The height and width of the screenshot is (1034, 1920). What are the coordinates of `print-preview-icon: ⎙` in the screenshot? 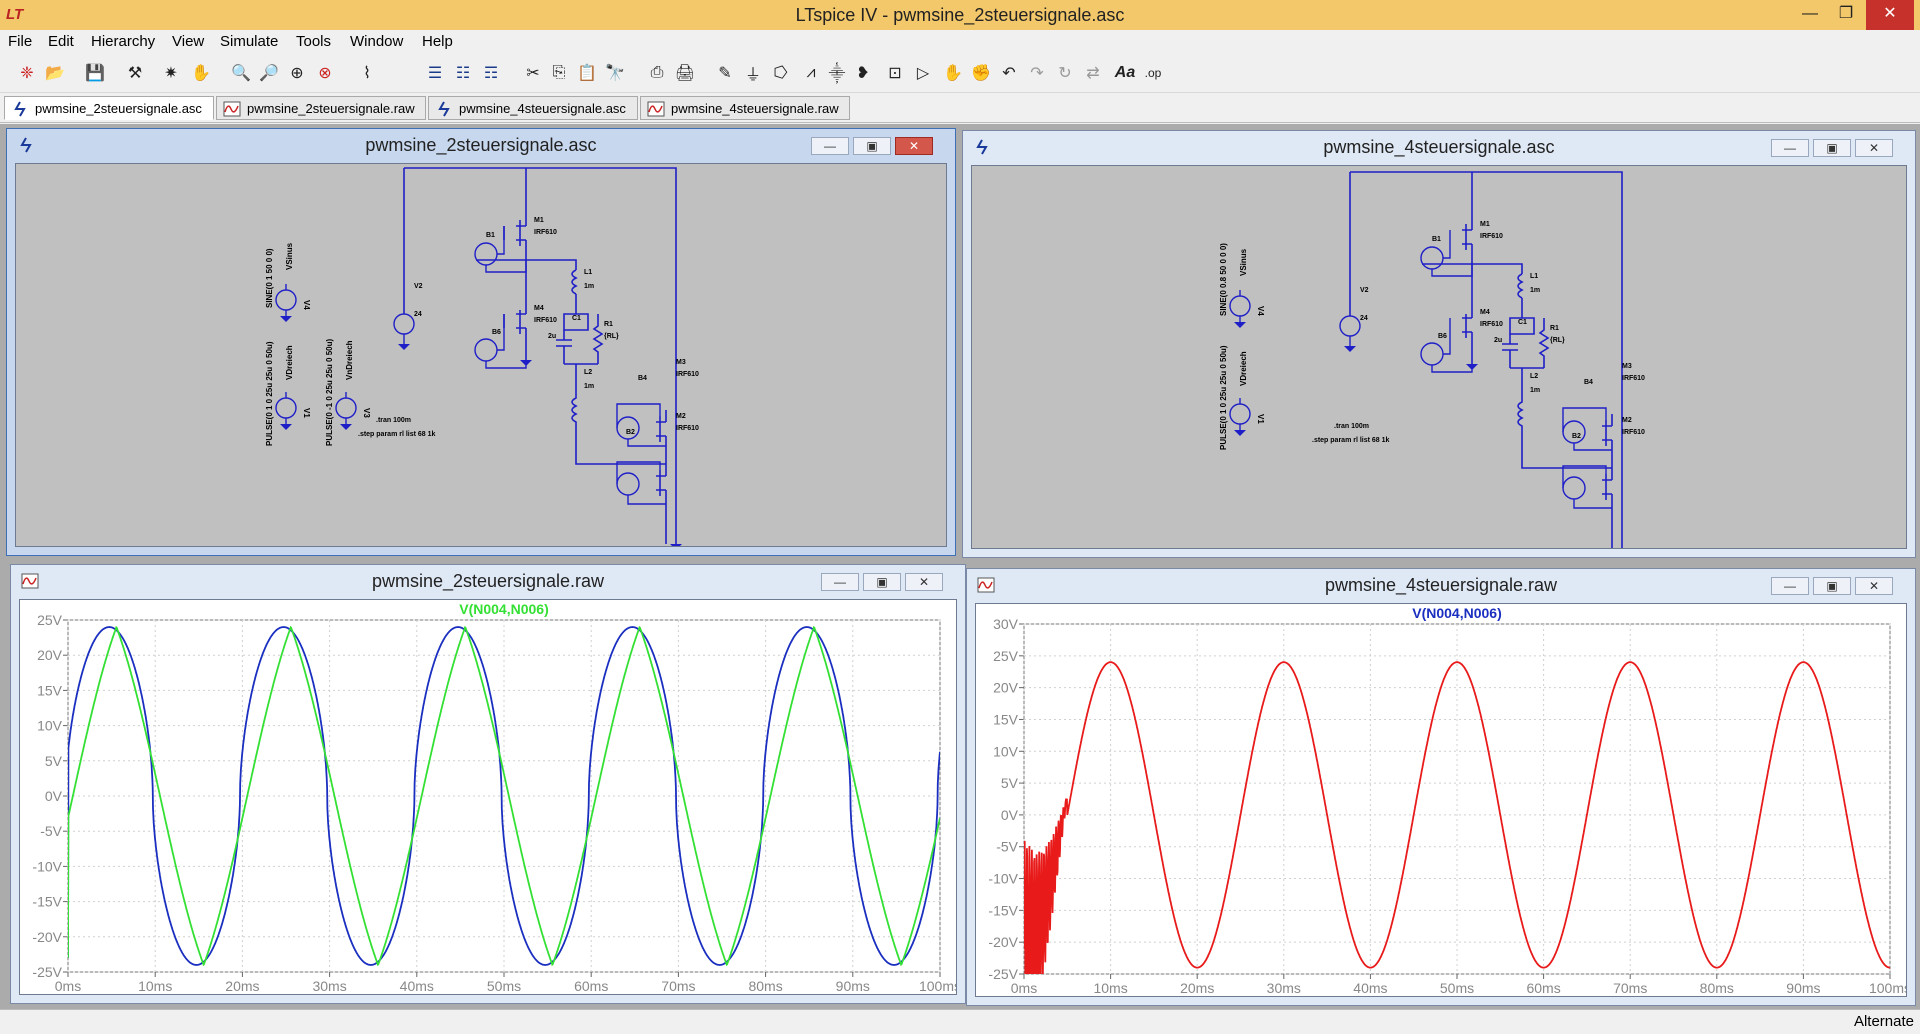 It's located at (657, 73).